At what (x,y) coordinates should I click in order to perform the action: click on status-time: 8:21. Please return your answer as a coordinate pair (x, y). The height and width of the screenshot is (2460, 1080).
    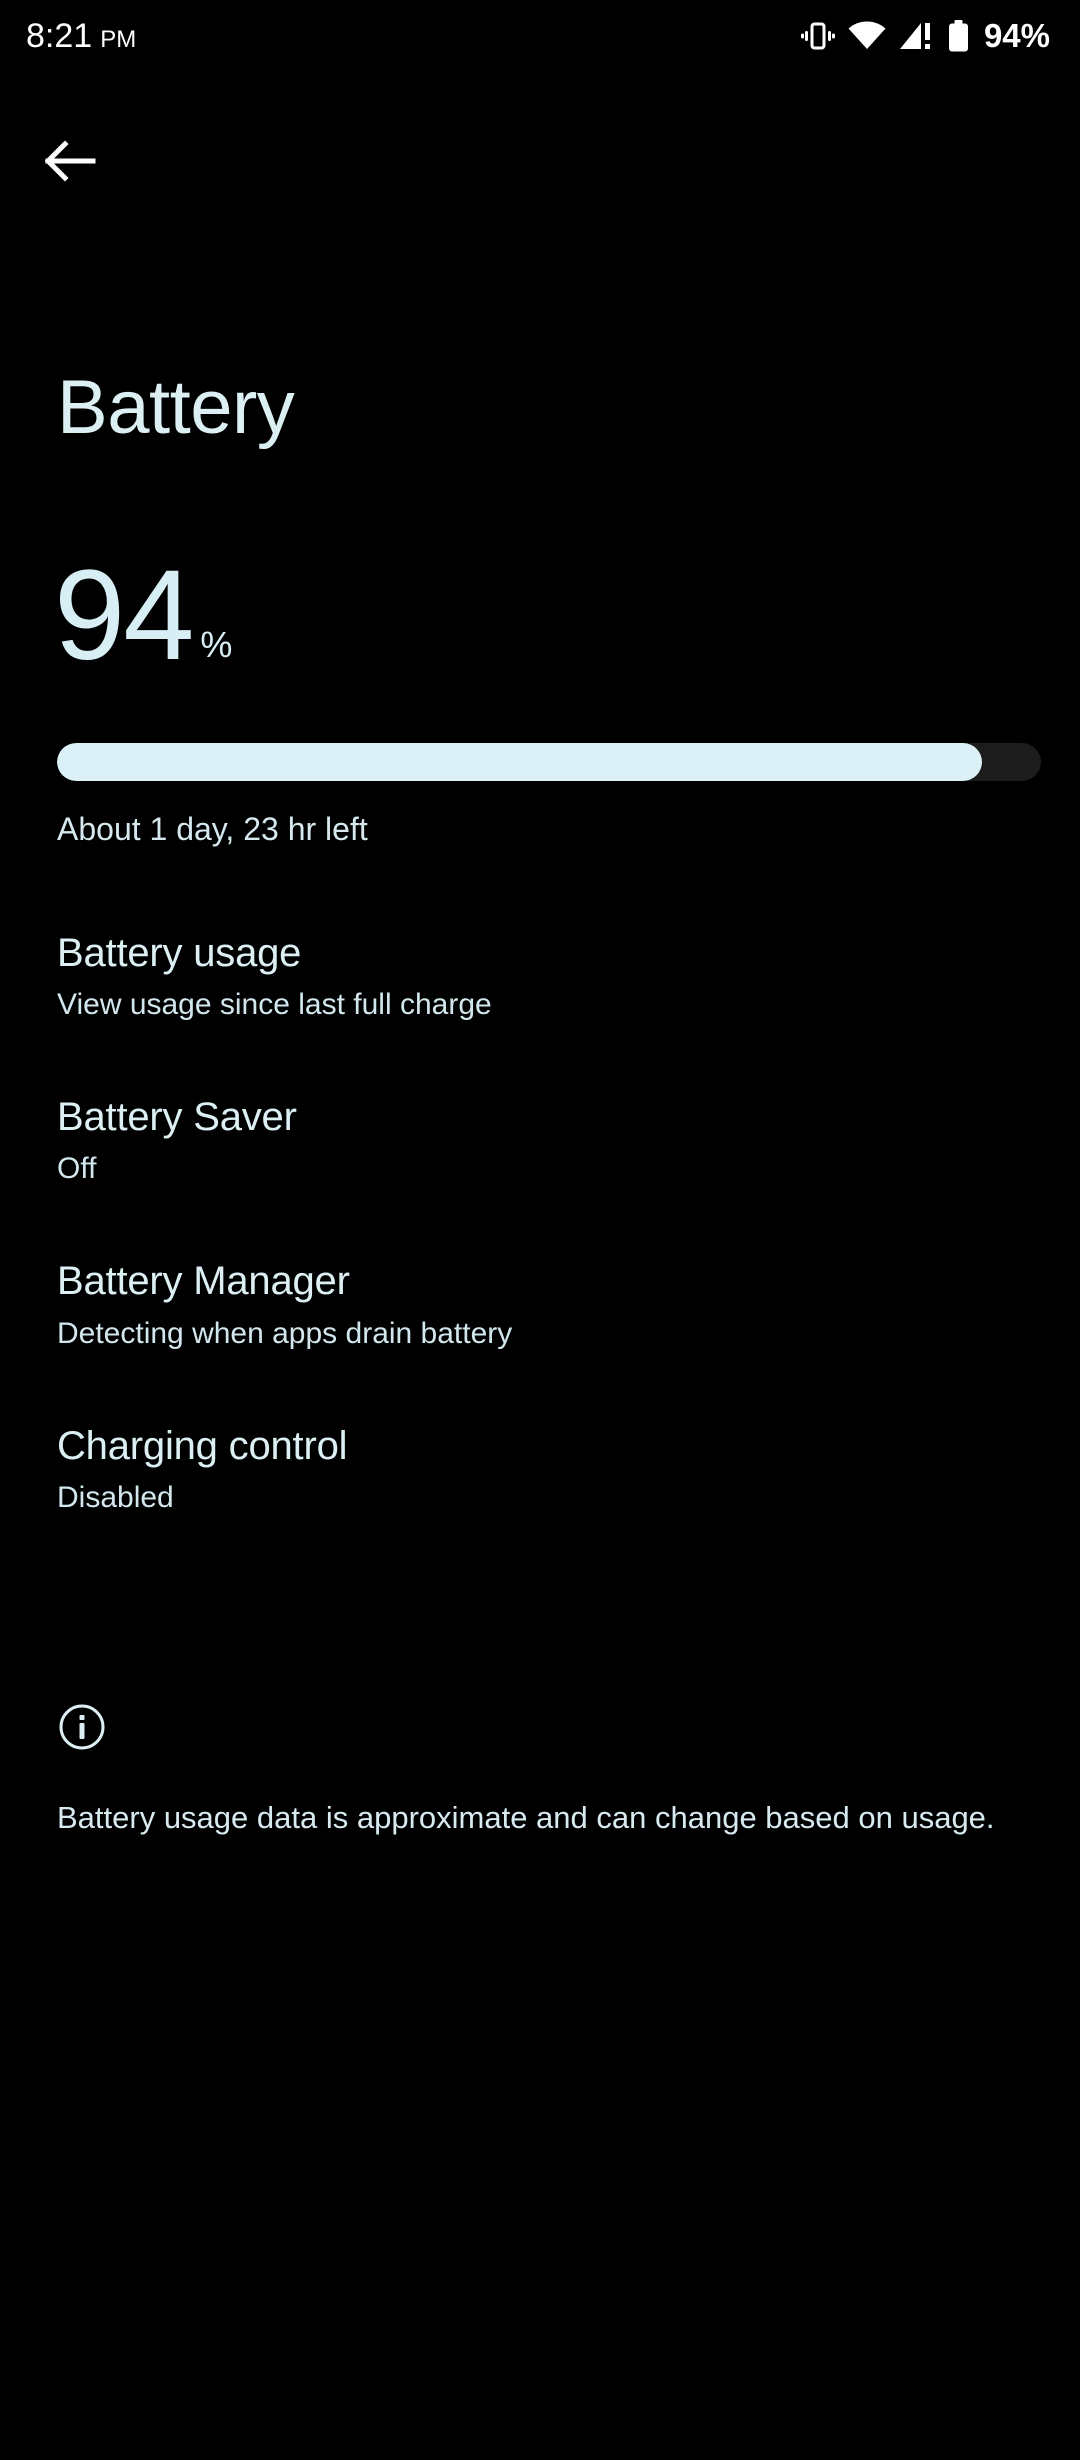
    Looking at the image, I should click on (59, 35).